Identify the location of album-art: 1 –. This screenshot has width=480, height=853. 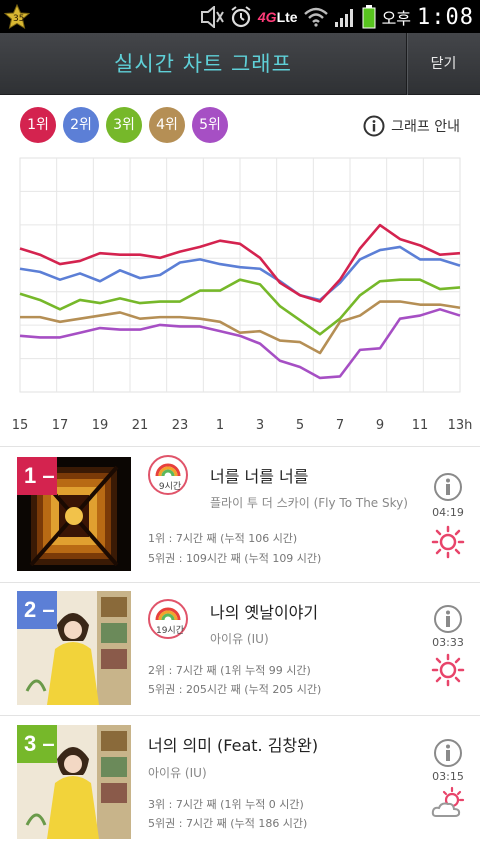
(74, 514).